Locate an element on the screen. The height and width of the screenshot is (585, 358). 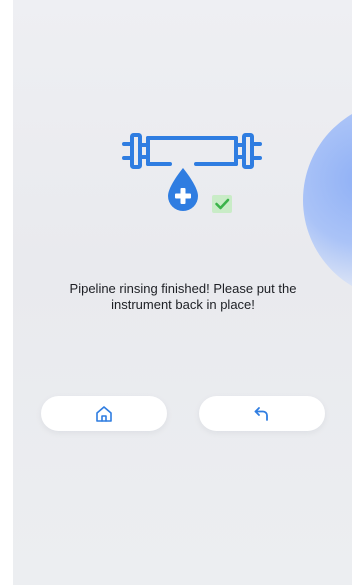
back-button is located at coordinates (262, 413).